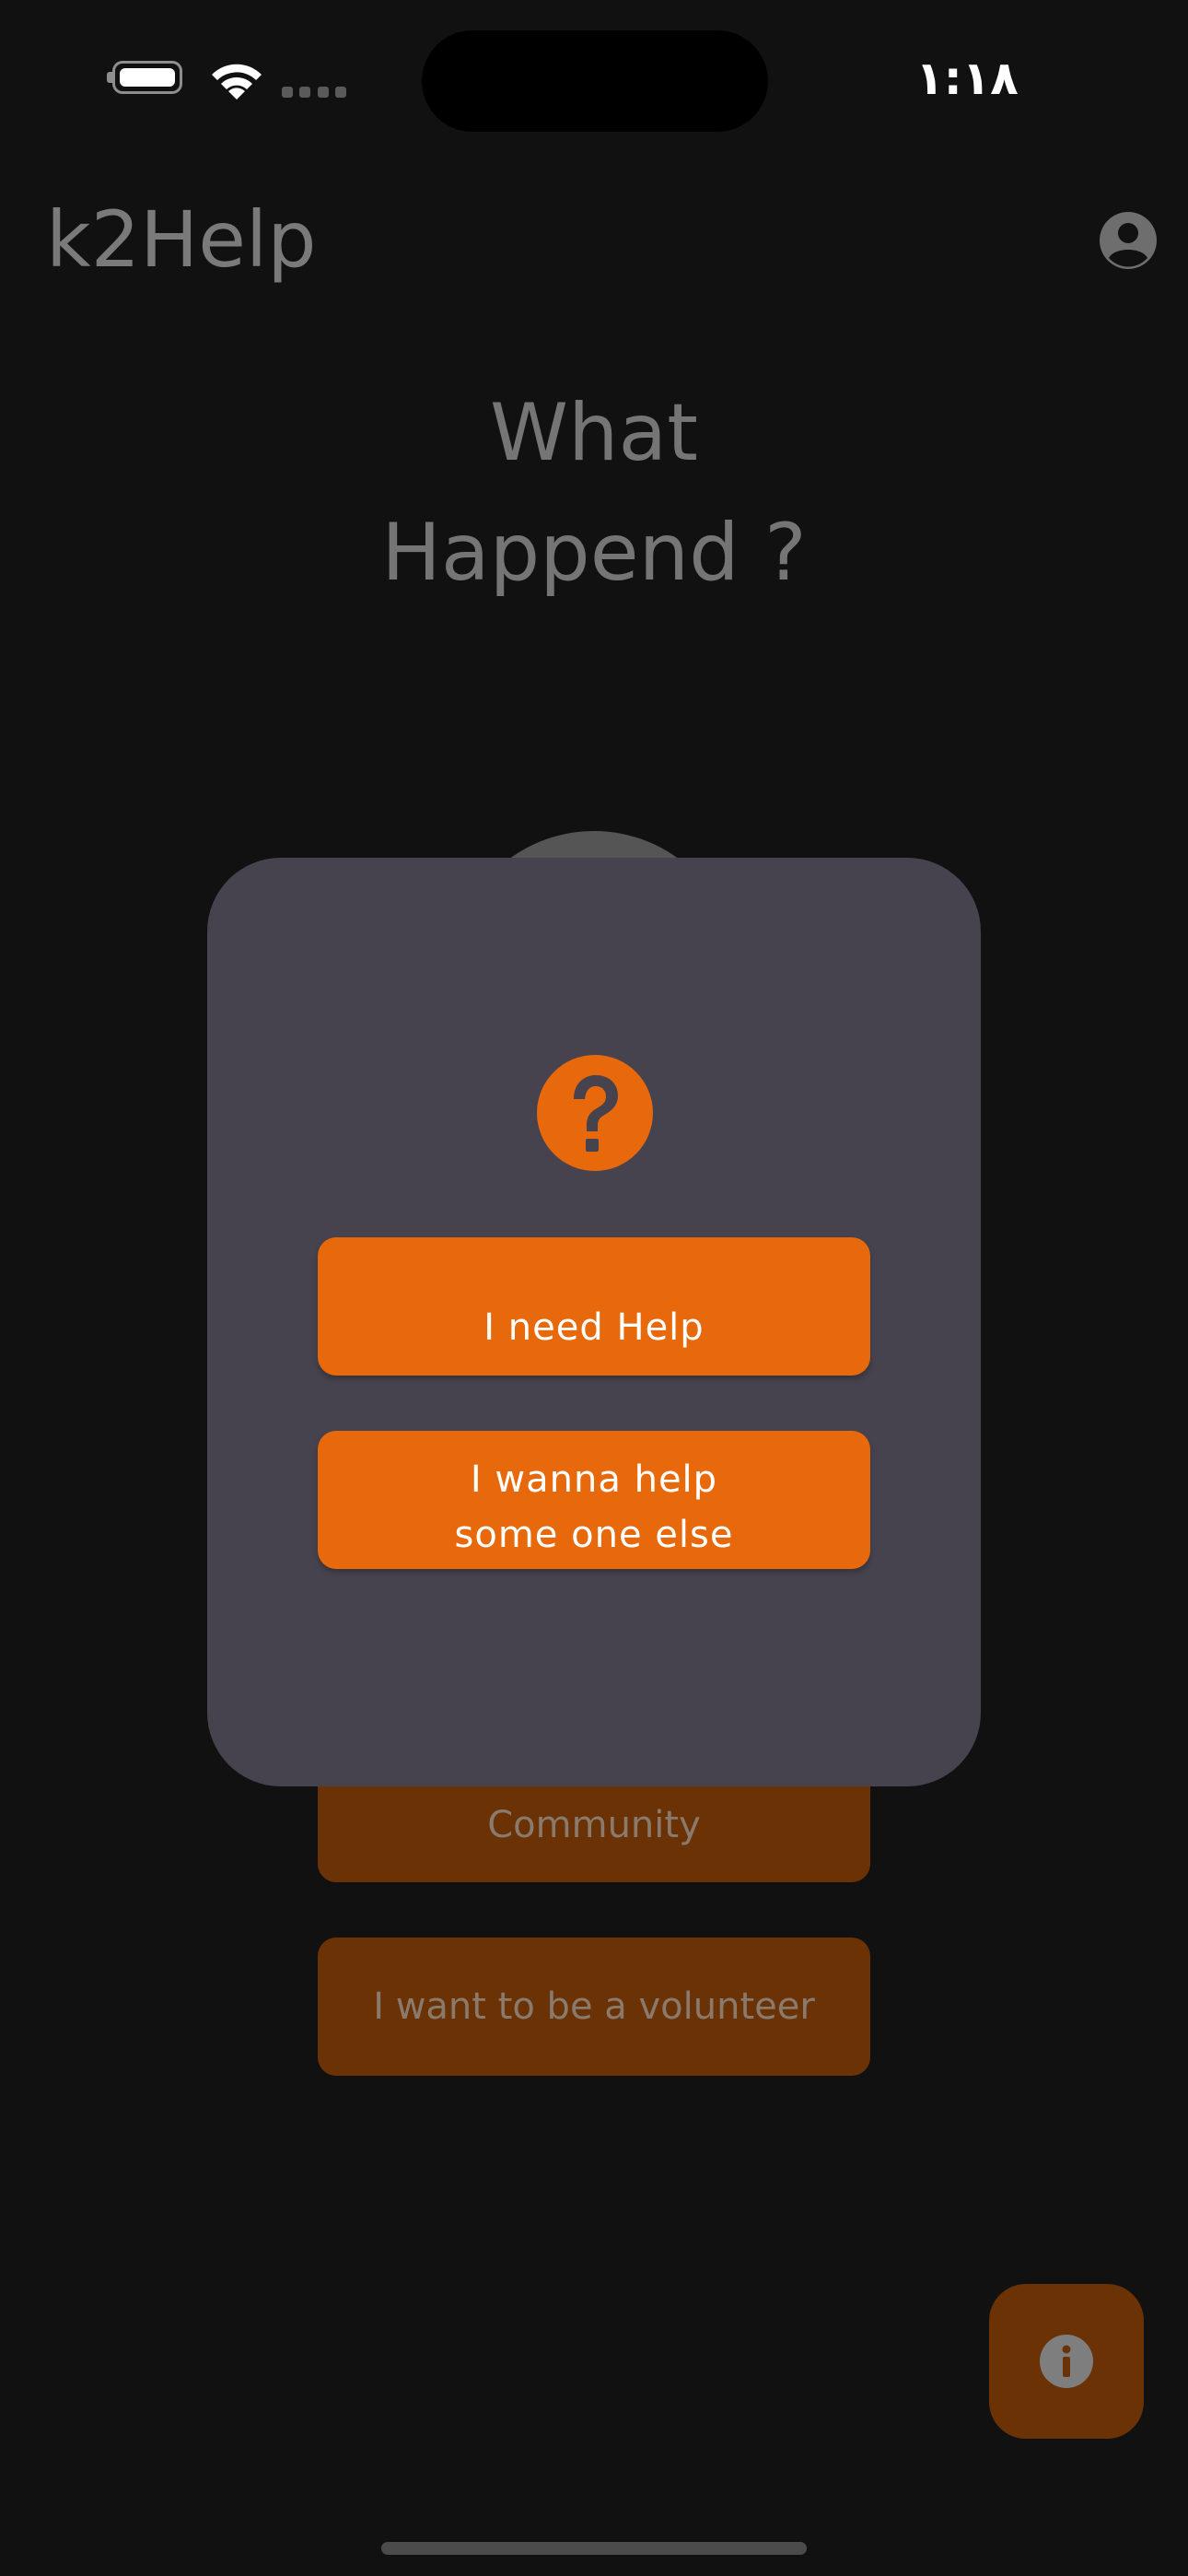 Image resolution: width=1188 pixels, height=2576 pixels. I want to click on wifi-icon, so click(237, 82).